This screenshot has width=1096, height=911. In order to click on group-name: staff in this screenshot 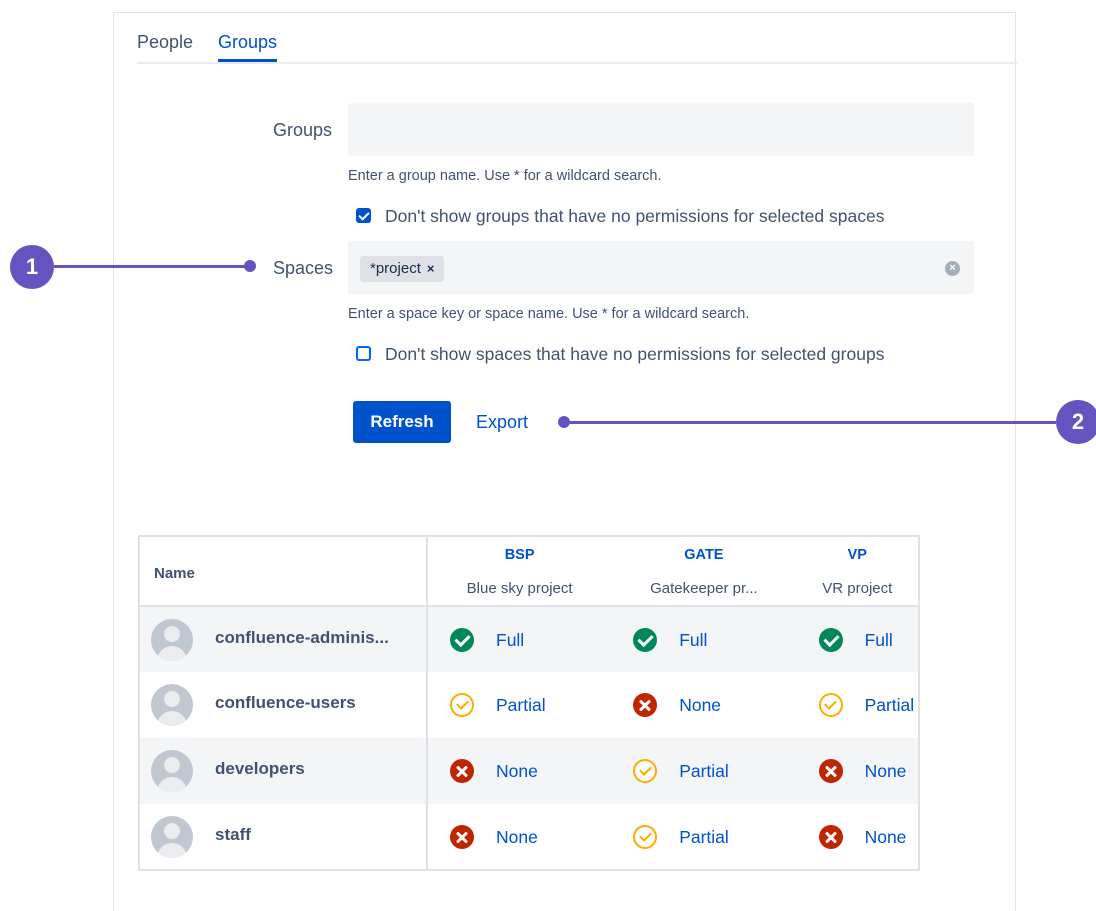, I will do `click(233, 834)`.